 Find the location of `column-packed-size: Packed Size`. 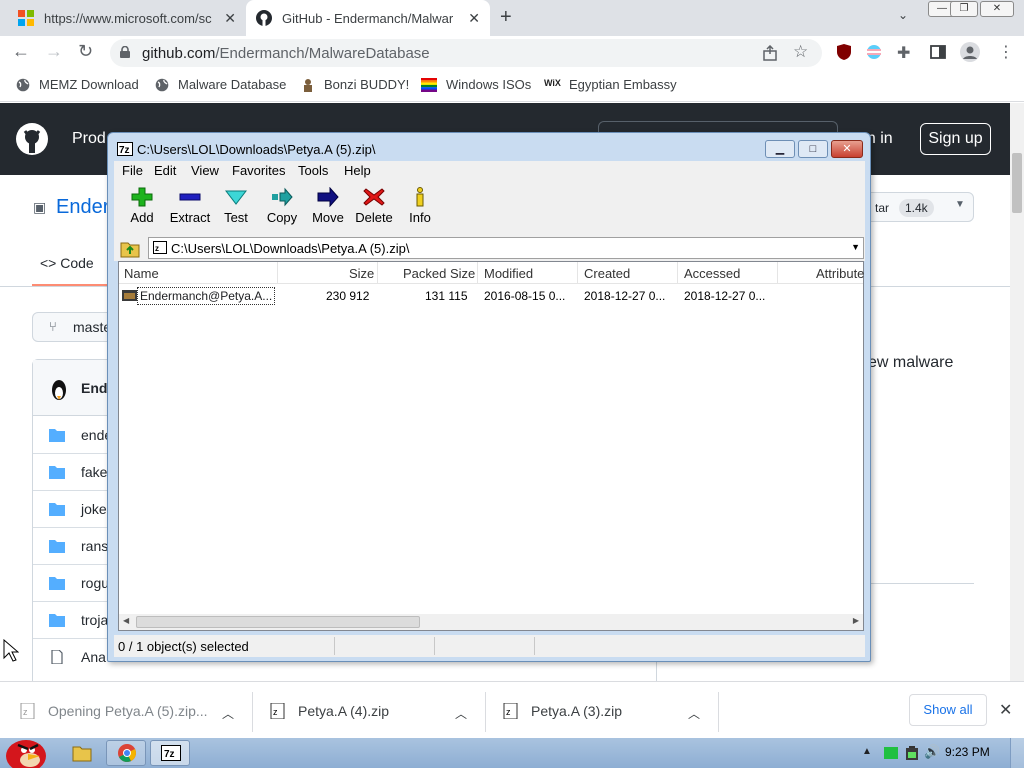

column-packed-size: Packed Size is located at coordinates (439, 273).